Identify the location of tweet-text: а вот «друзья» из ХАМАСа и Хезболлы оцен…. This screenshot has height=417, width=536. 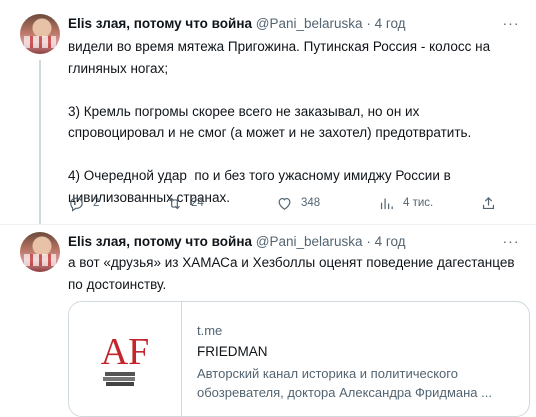
(293, 273).